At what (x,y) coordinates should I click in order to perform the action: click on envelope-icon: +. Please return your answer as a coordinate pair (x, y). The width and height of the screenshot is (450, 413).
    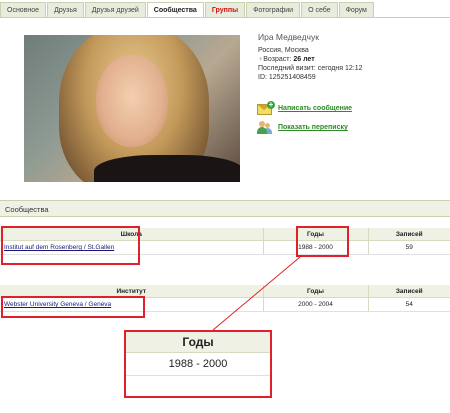
    Looking at the image, I should click on (266, 108).